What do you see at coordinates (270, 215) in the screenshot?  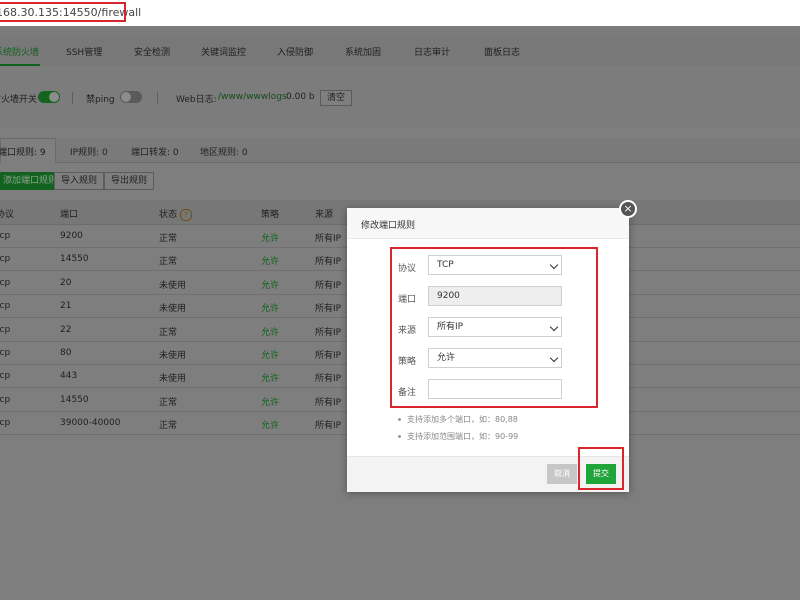 I see `col-policy: 策略` at bounding box center [270, 215].